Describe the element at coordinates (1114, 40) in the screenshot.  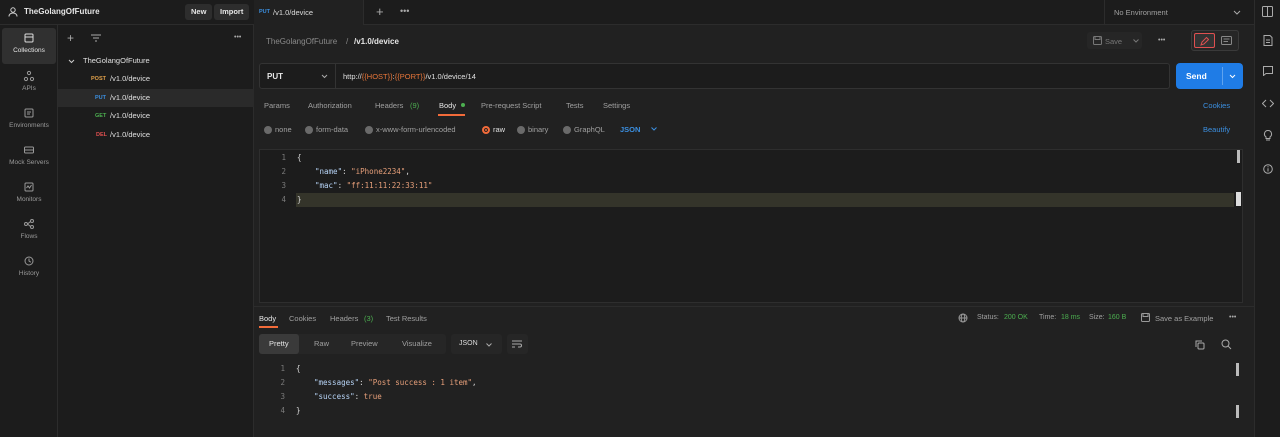
I see `save-button: Save` at that location.